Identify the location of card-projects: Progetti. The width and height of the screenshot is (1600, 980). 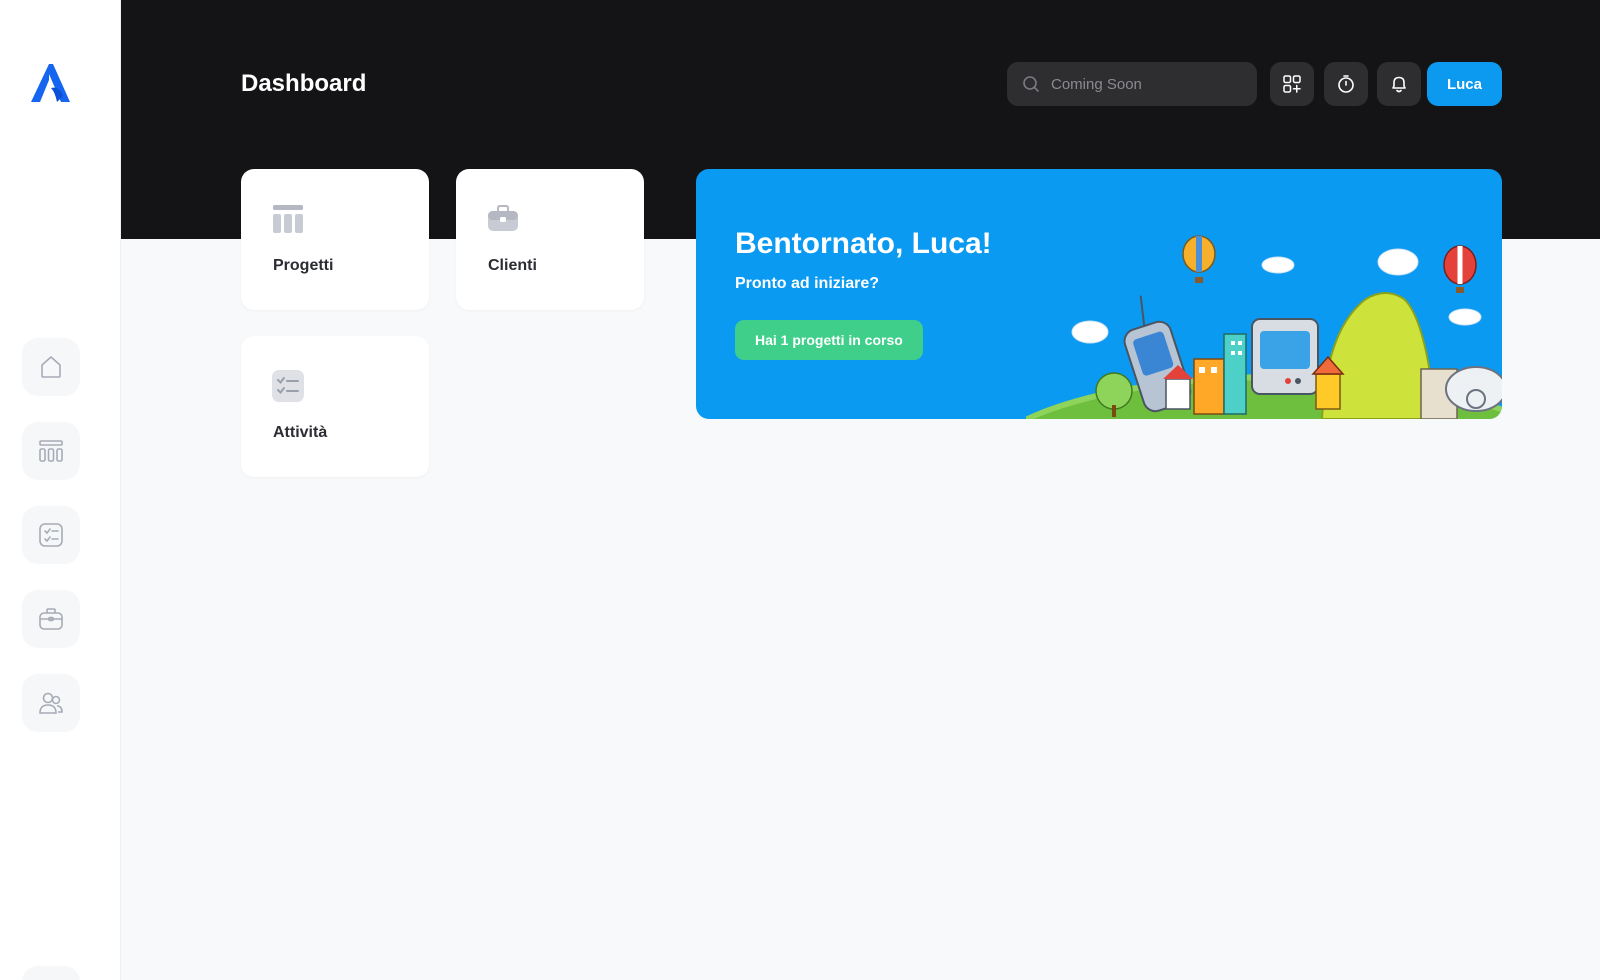
(335, 239).